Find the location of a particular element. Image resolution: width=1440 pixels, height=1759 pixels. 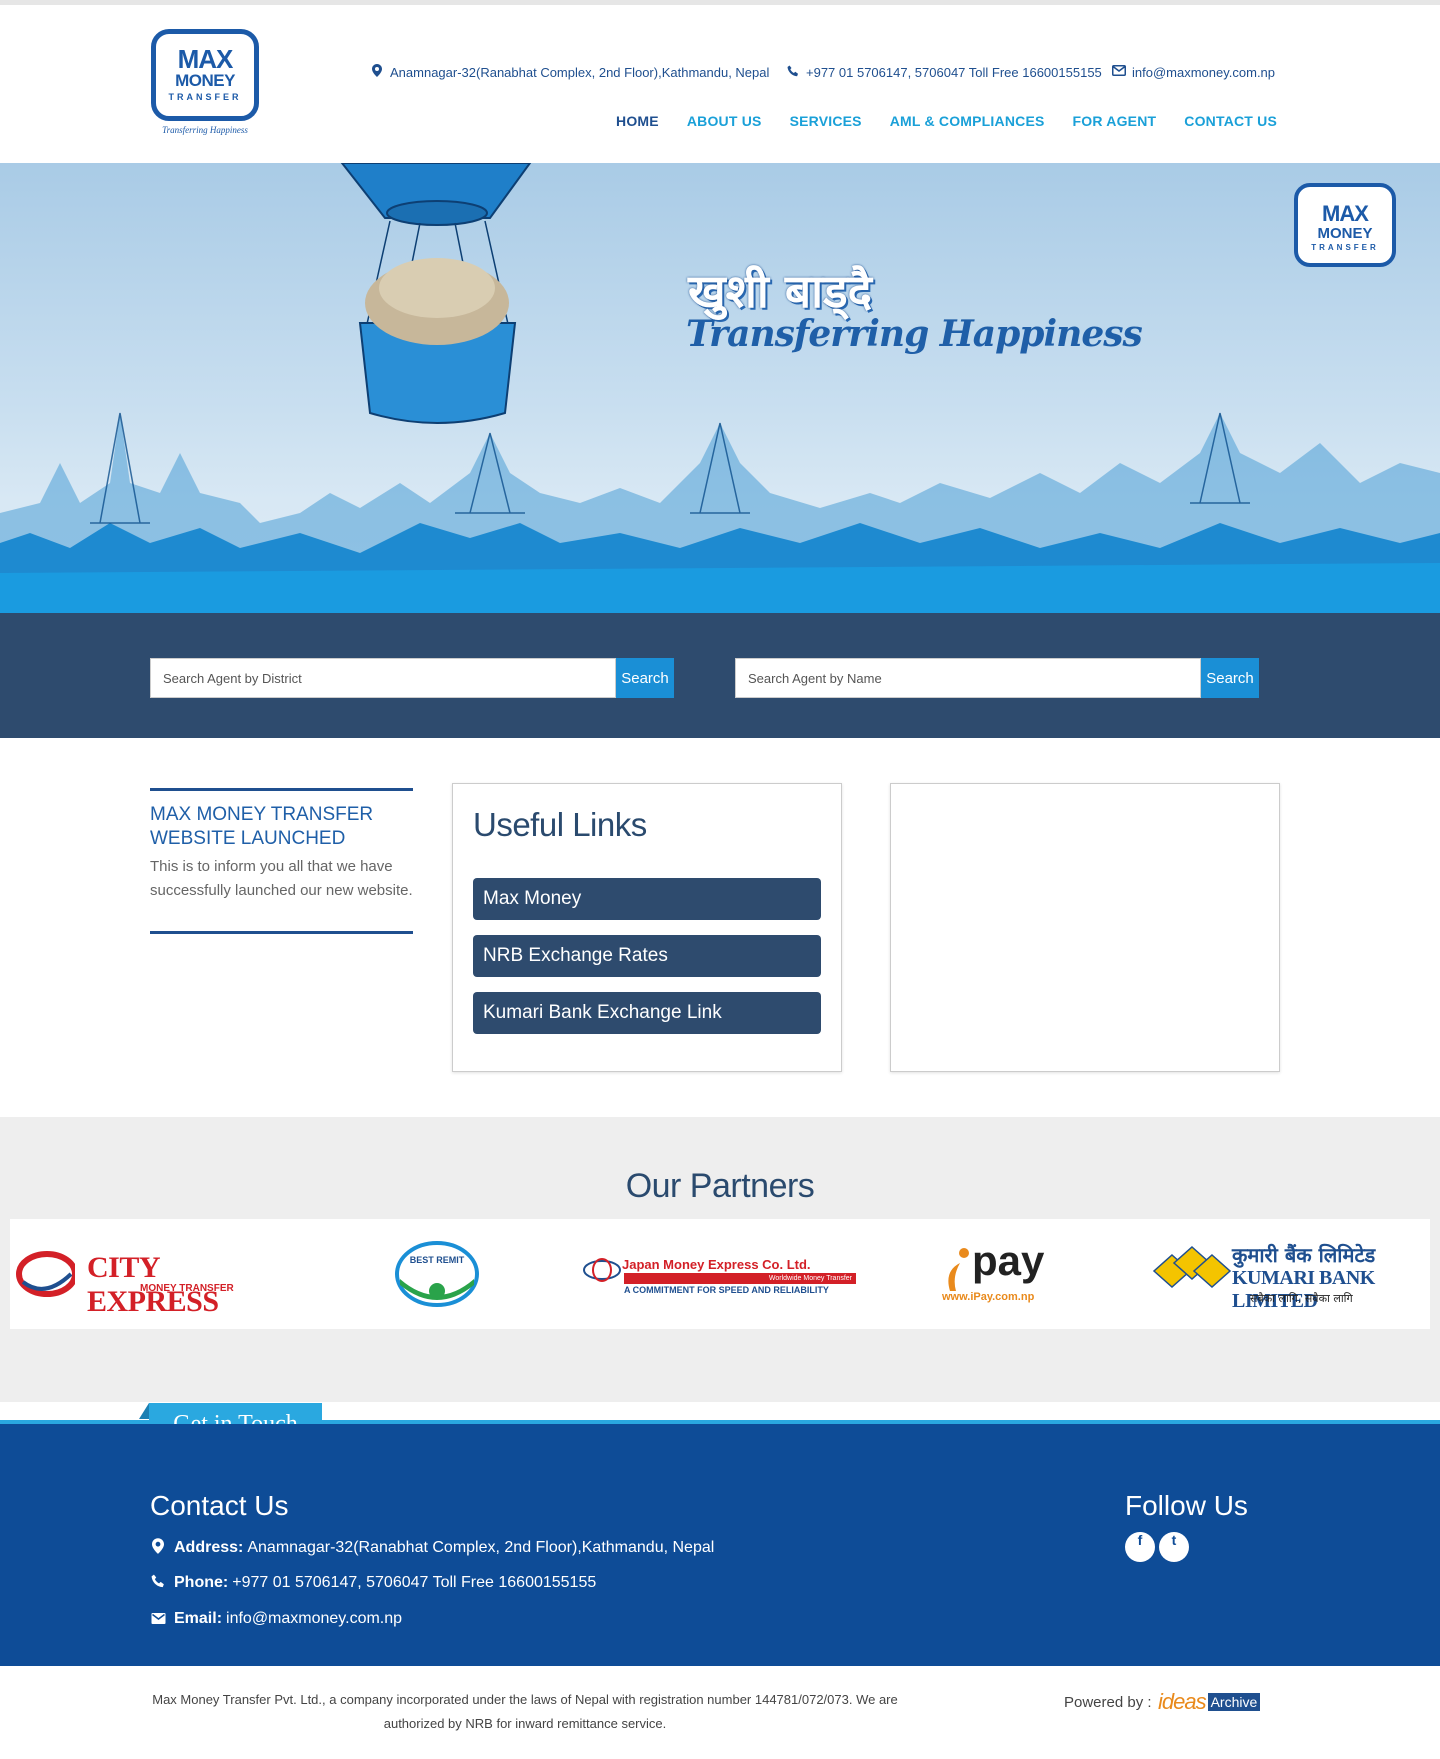

useful-links-title: Useful Links is located at coordinates (560, 824).